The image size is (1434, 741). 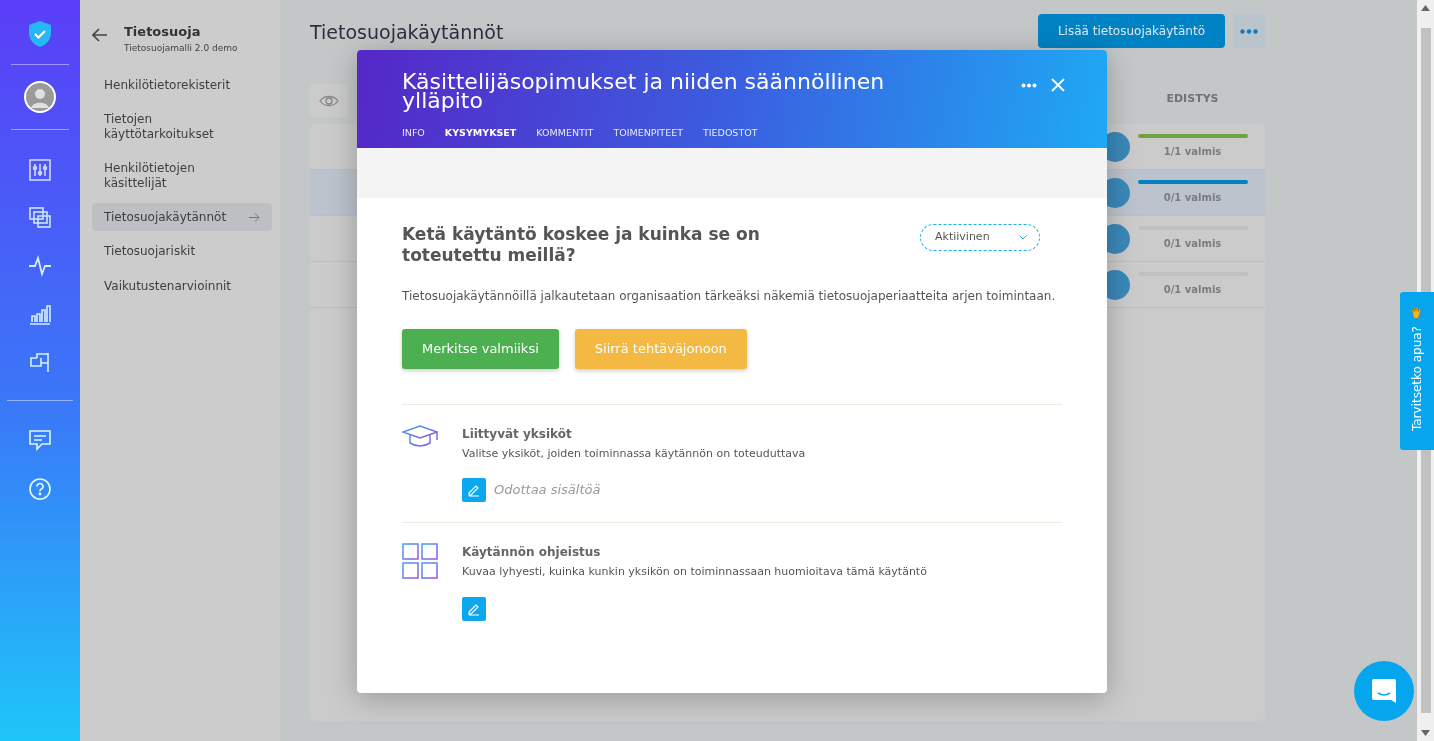 What do you see at coordinates (547, 490) in the screenshot?
I see `empty-status-text: Odottaa sisältöä` at bounding box center [547, 490].